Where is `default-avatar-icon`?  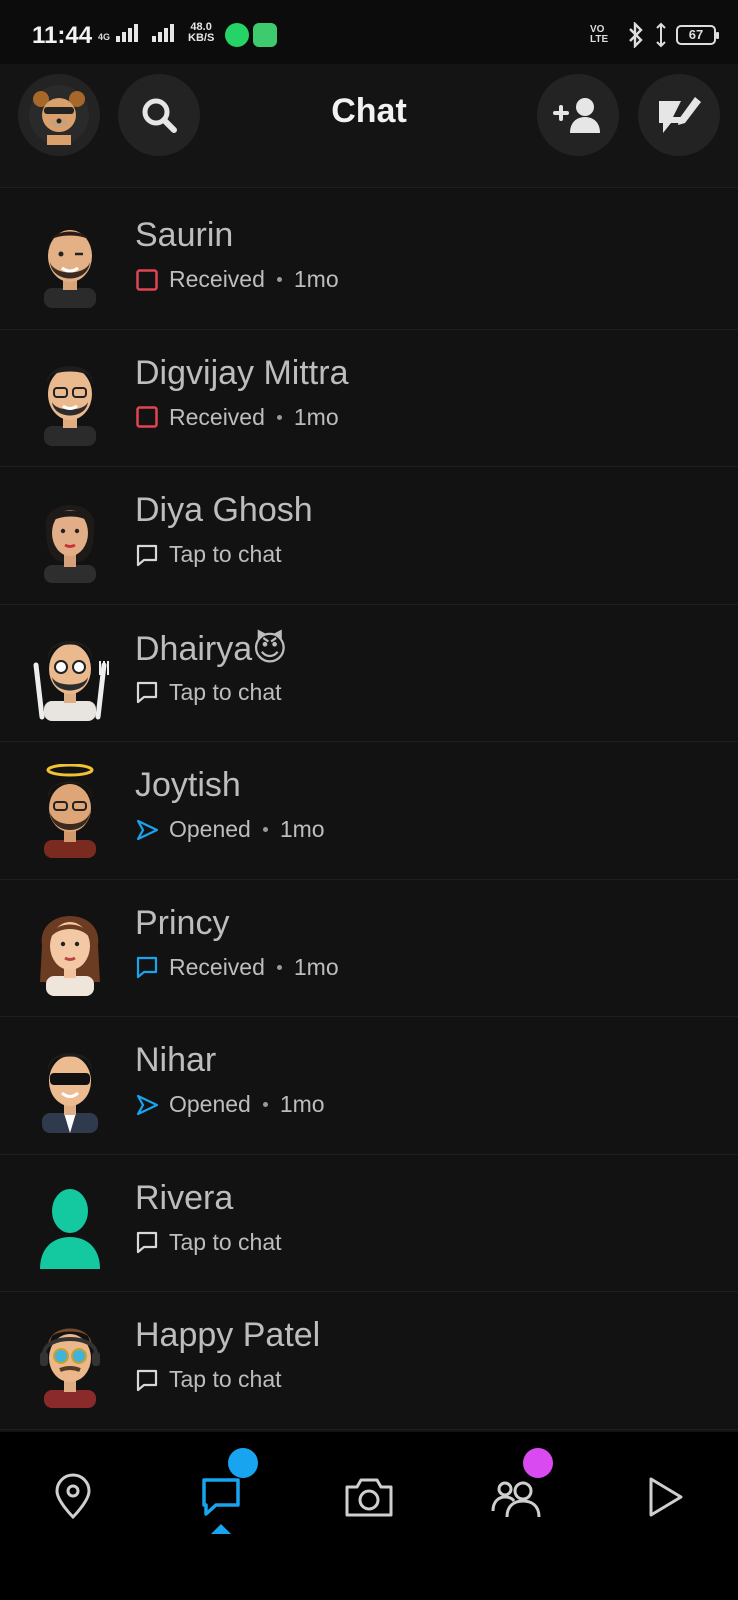 default-avatar-icon is located at coordinates (70, 1228).